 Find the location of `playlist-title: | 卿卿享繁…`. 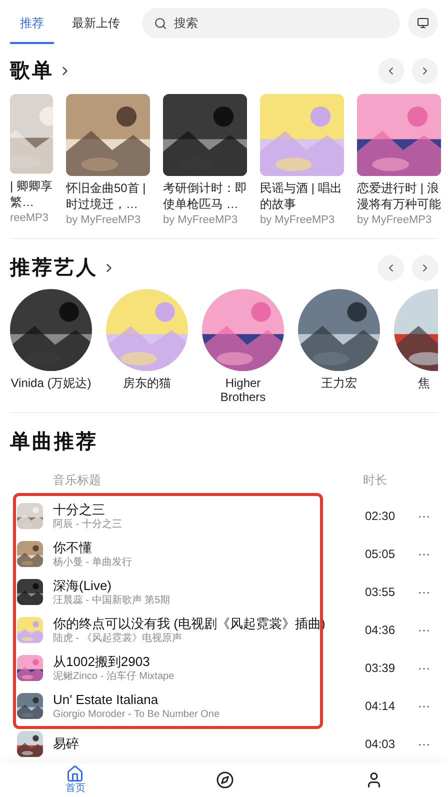

playlist-title: | 卿卿享繁… is located at coordinates (31, 194).